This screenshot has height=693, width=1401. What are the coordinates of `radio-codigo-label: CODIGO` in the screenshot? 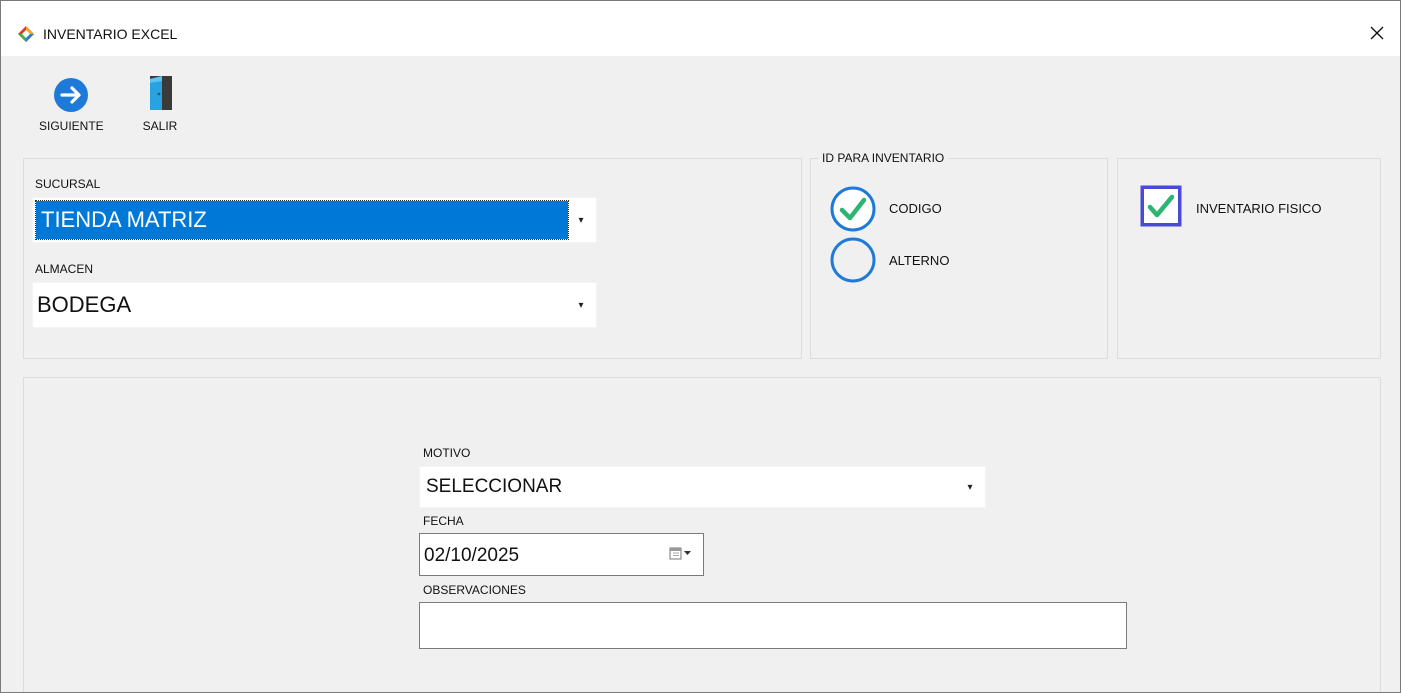 It's located at (915, 208).